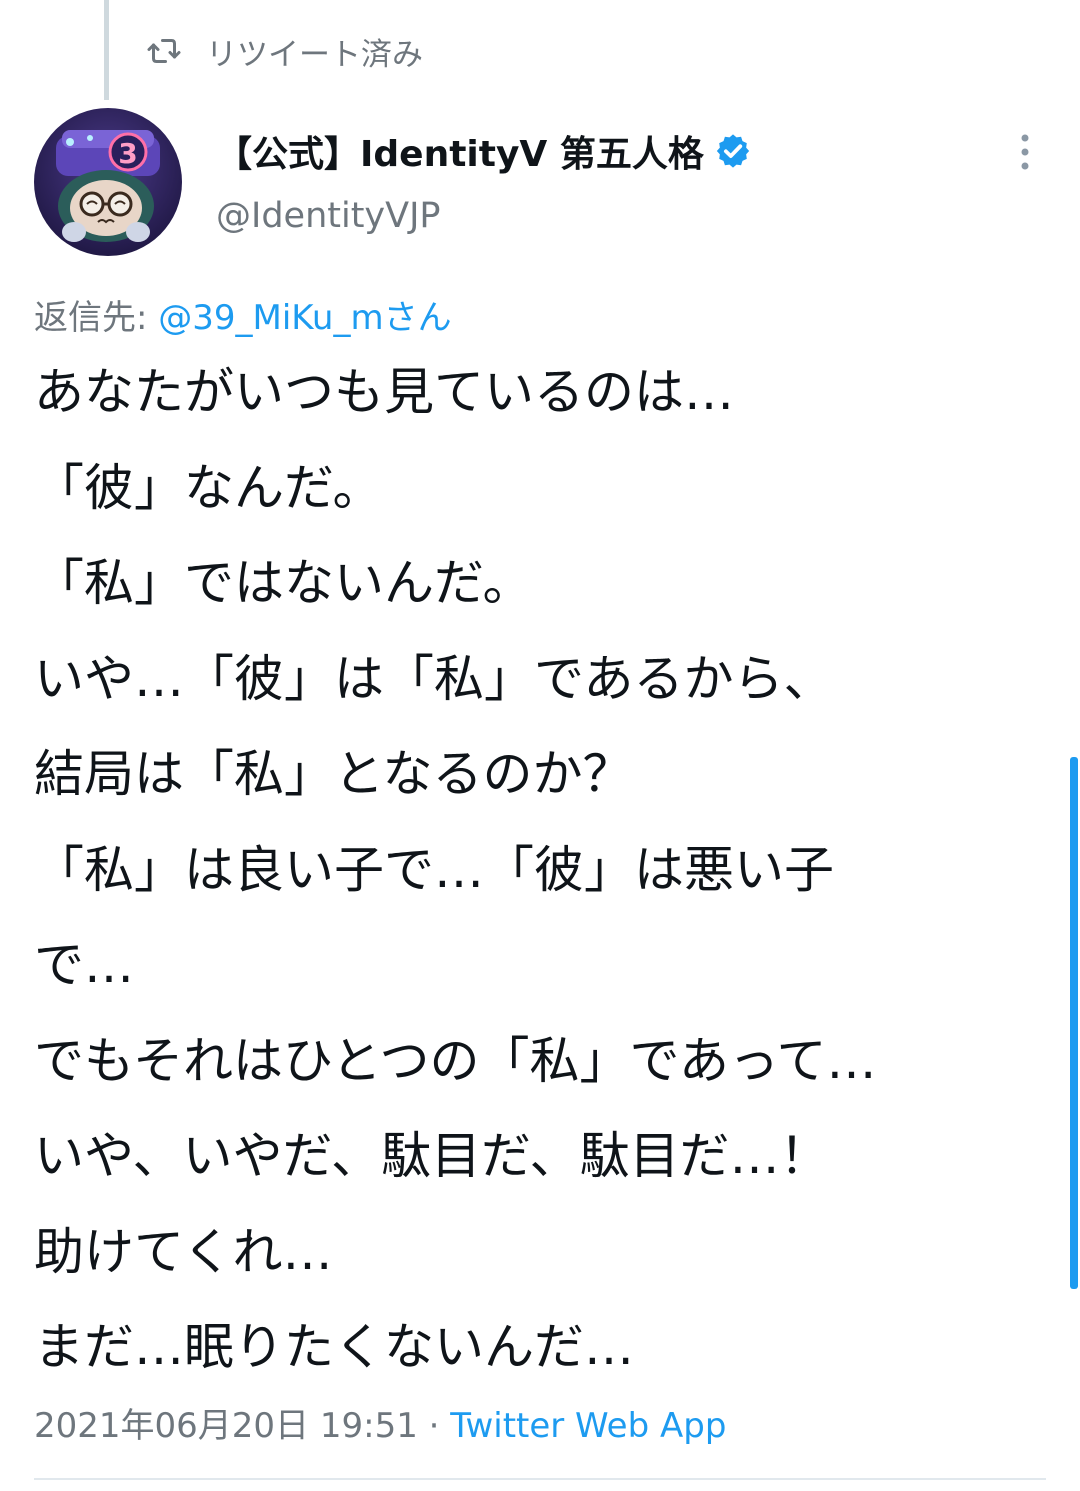  Describe the element at coordinates (314, 54) in the screenshot. I see `retweet-label: リツイート済み` at that location.